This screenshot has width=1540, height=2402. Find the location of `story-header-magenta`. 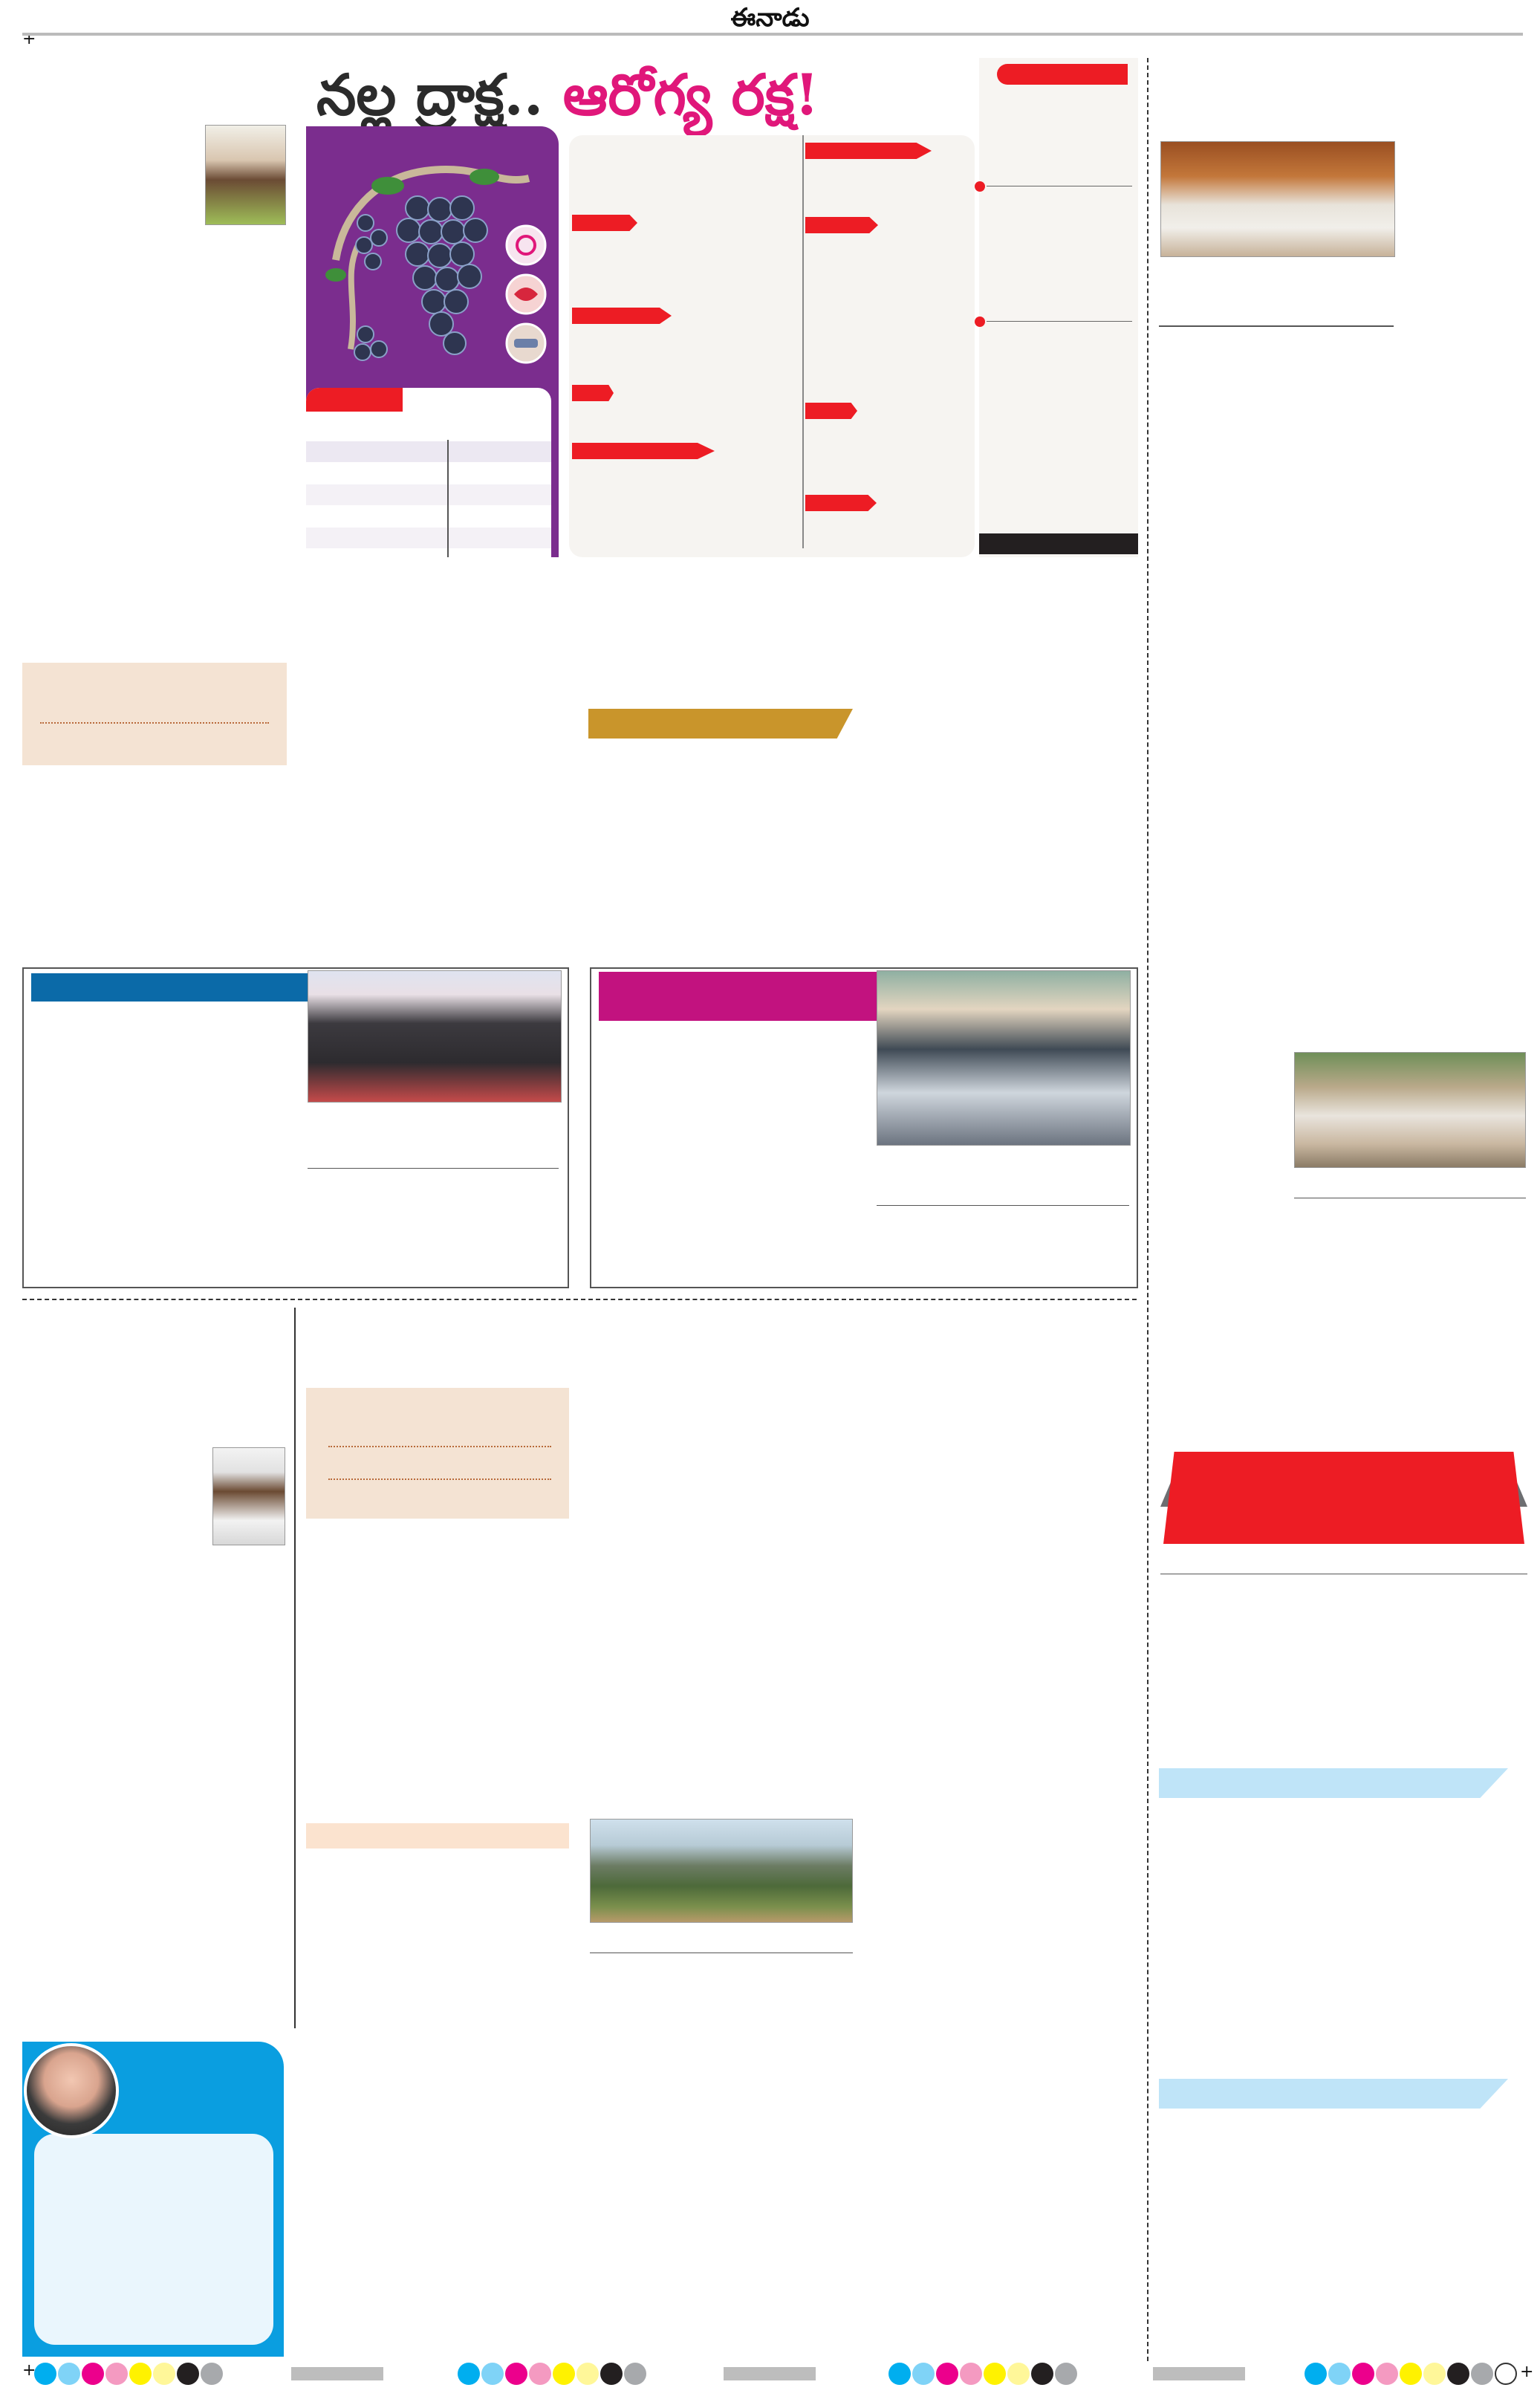

story-header-magenta is located at coordinates (738, 996).